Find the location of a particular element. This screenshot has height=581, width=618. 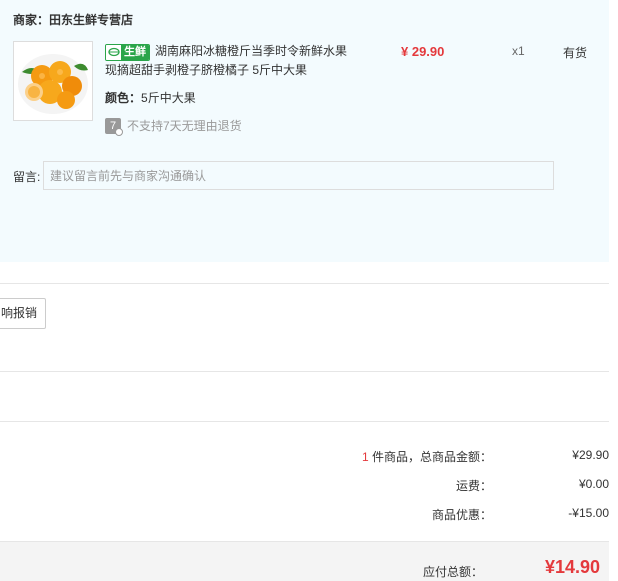

remark-label: 留言: is located at coordinates (27, 177).